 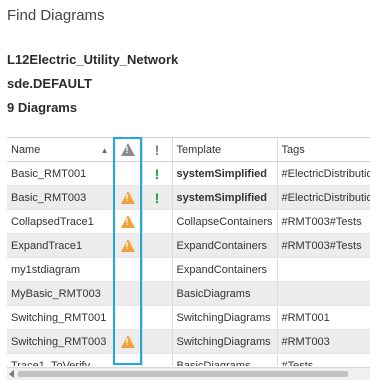 I want to click on column-header-warning, so click(x=128, y=150).